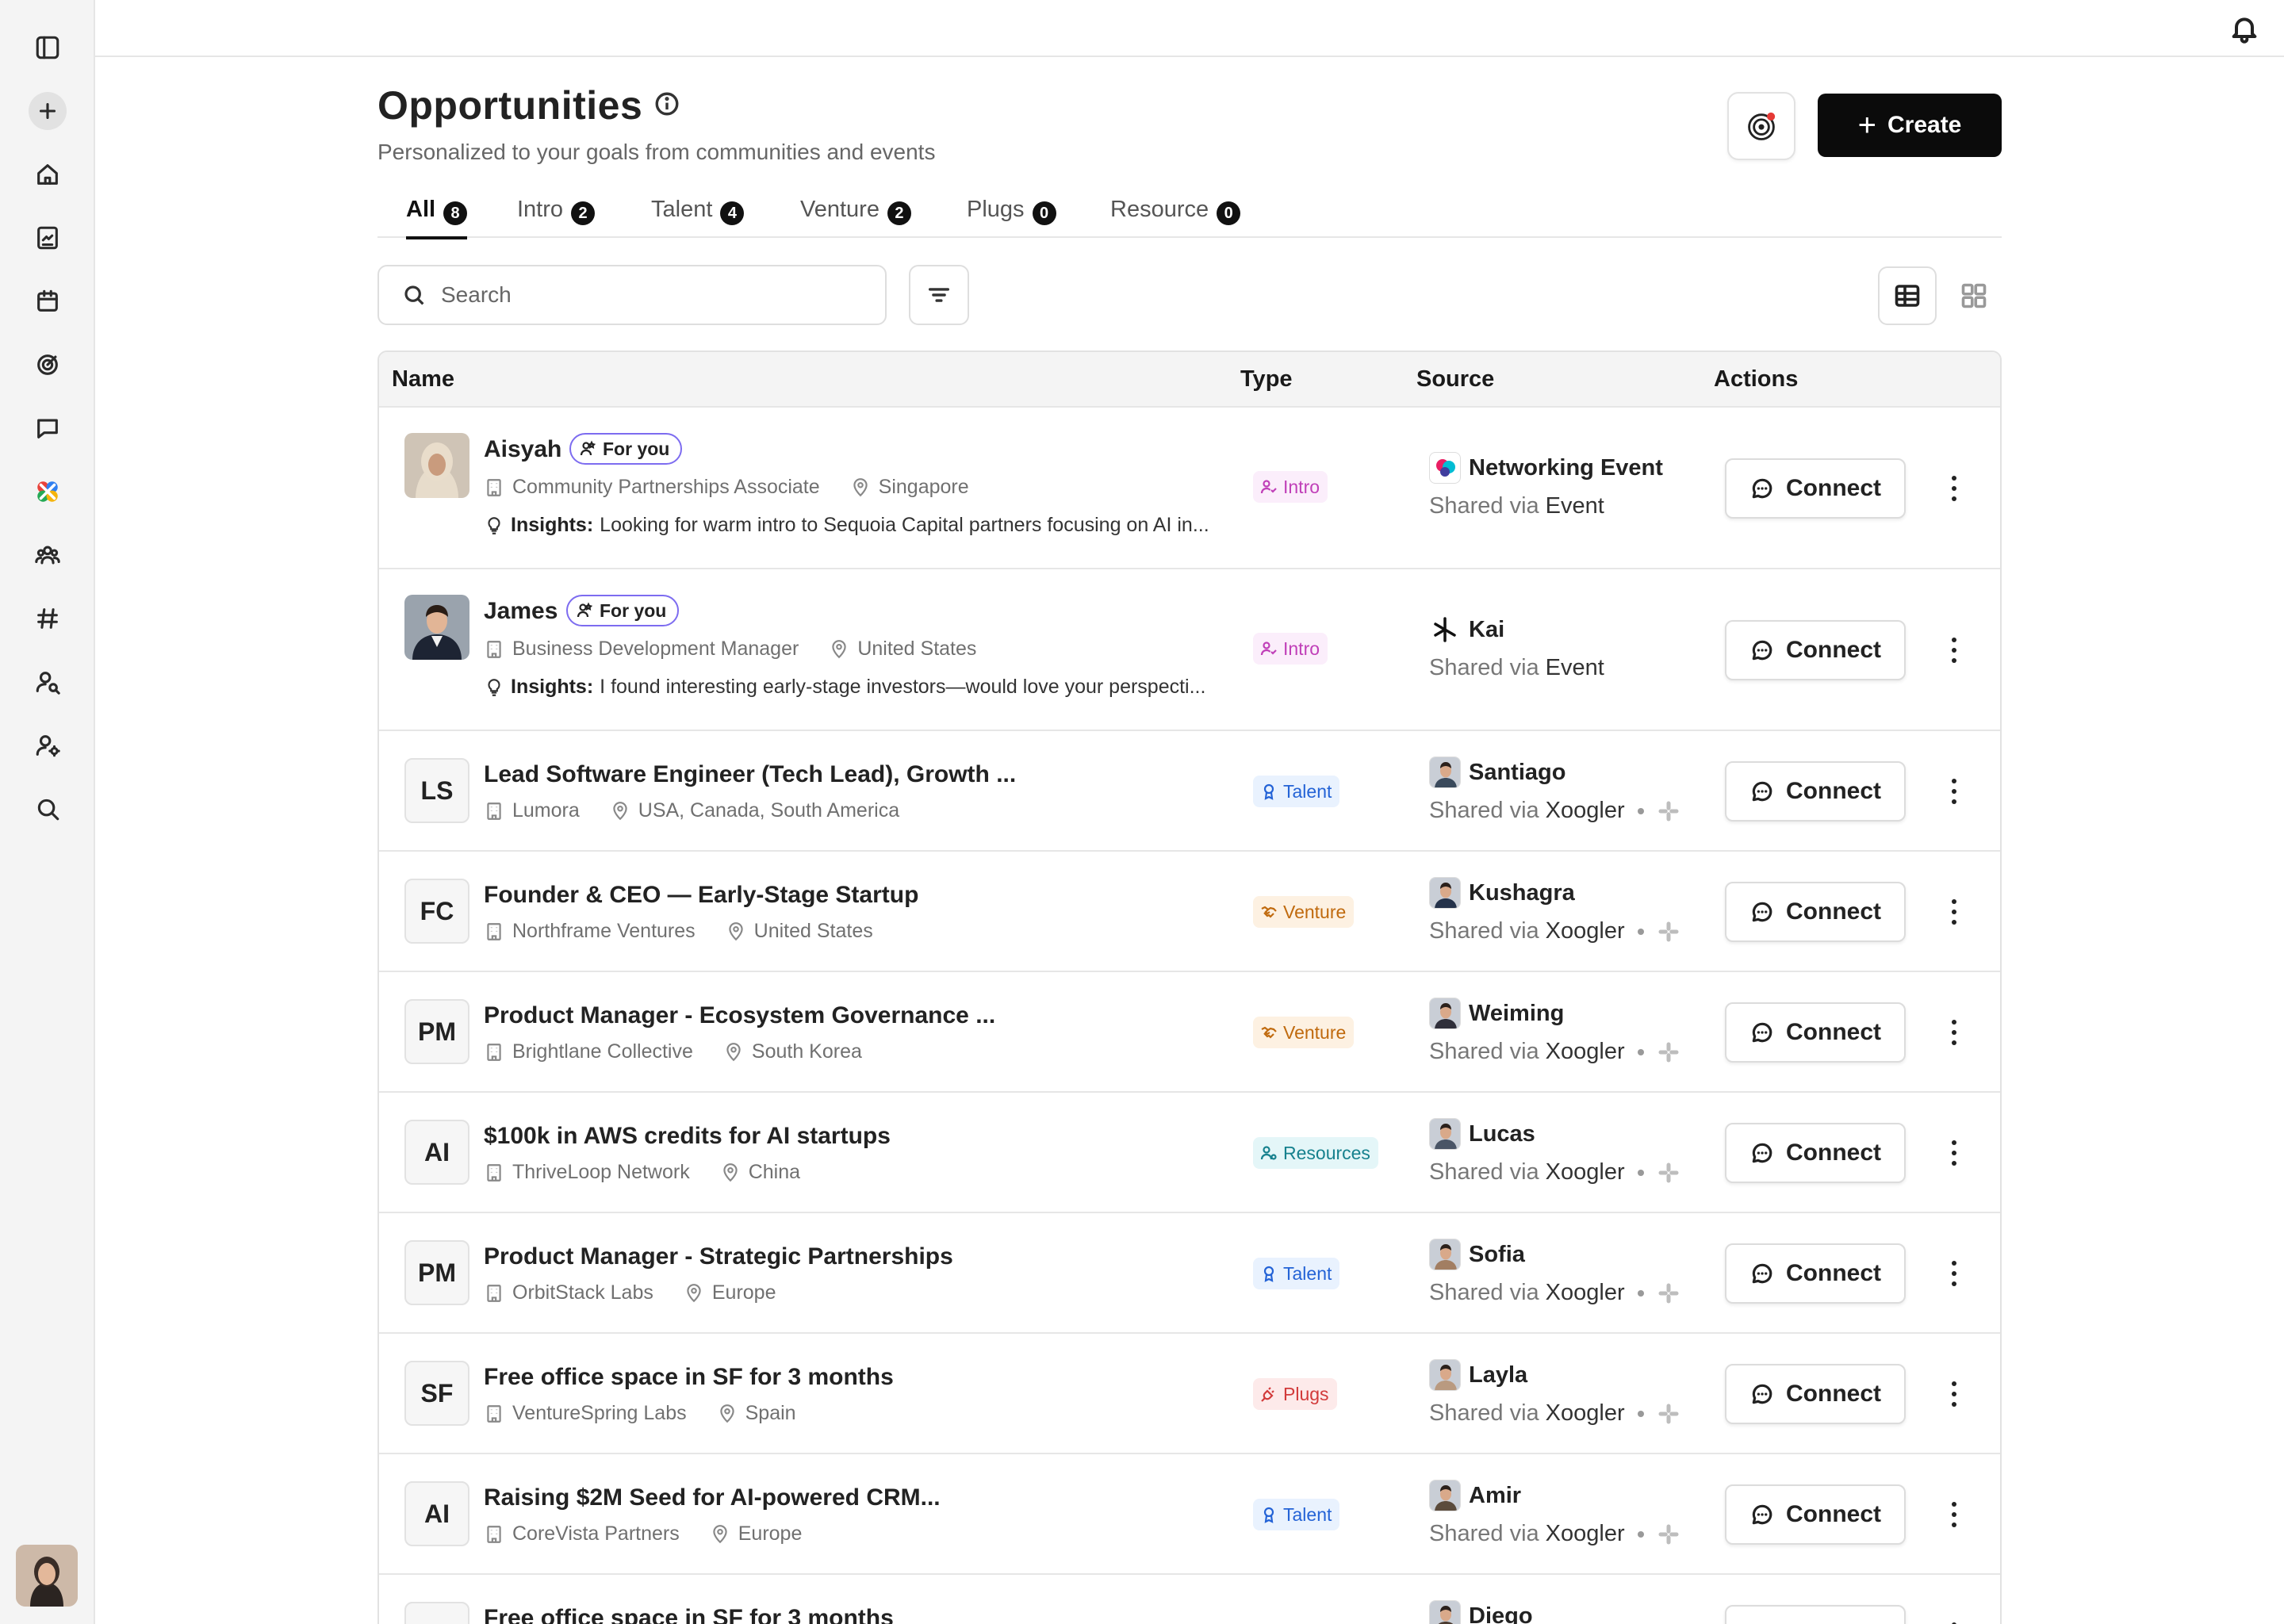  Describe the element at coordinates (1517, 773) in the screenshot. I see `source-name: Santiago` at that location.